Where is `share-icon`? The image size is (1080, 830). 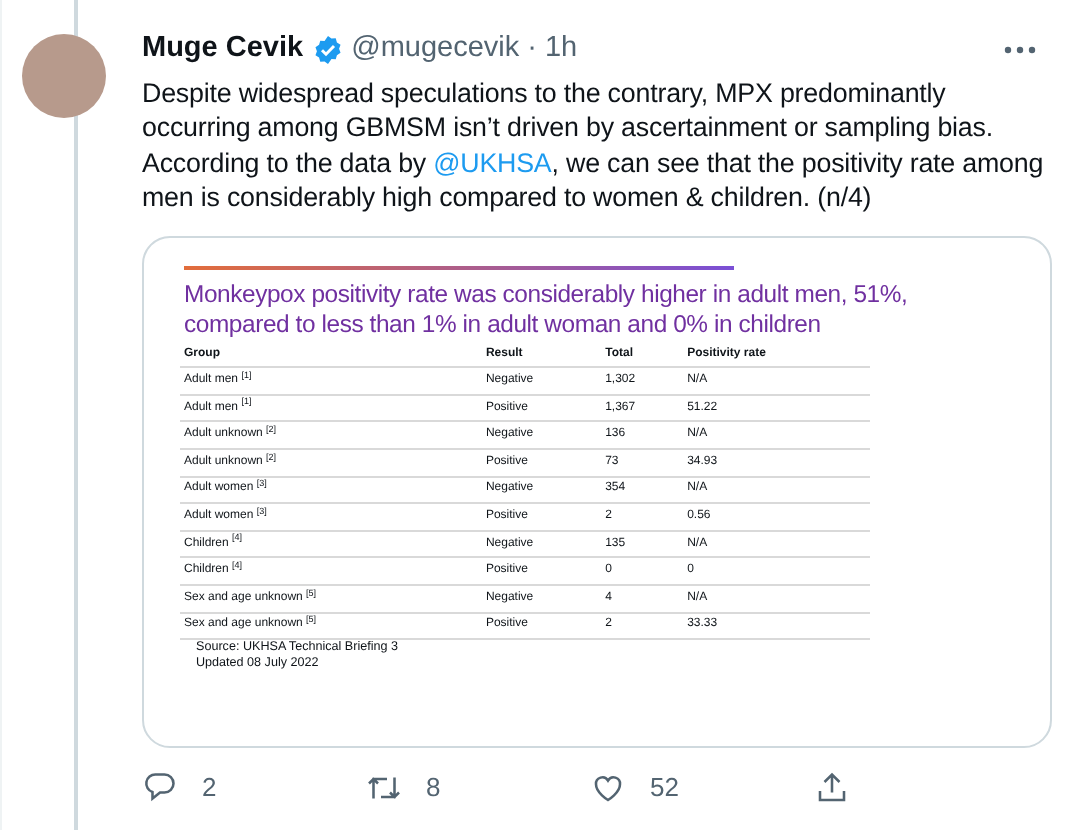
share-icon is located at coordinates (832, 787).